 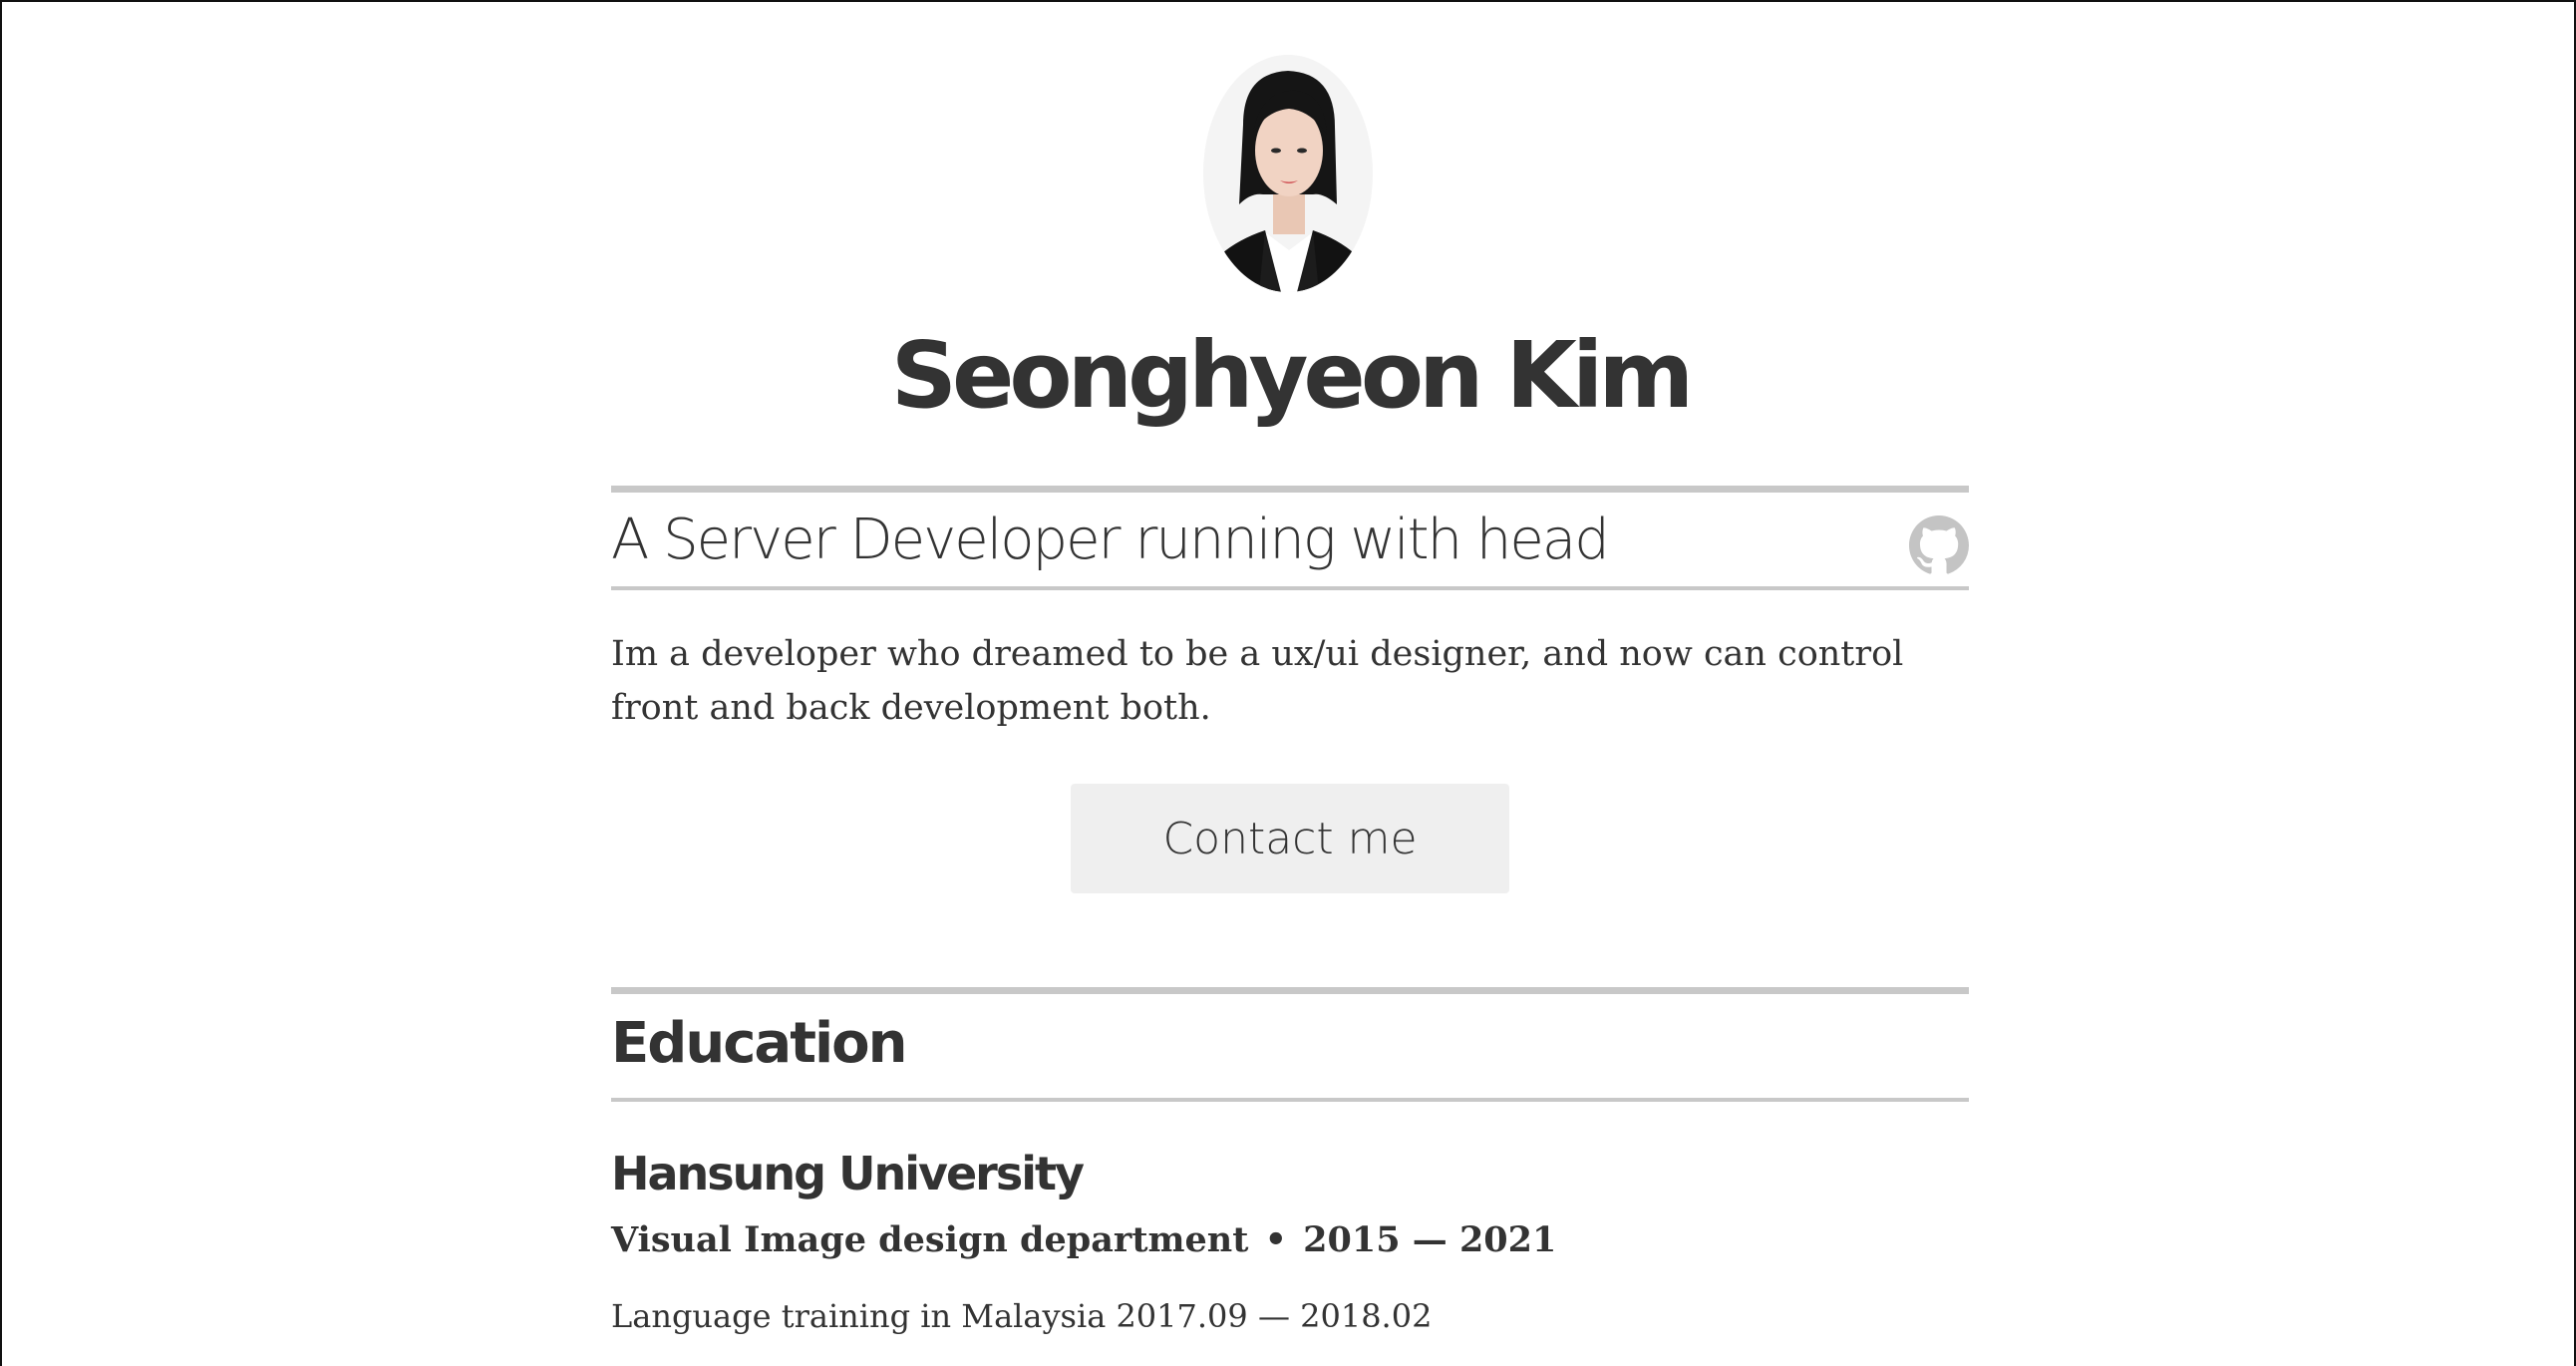 I want to click on department: Visual Image design department, so click(x=930, y=1239).